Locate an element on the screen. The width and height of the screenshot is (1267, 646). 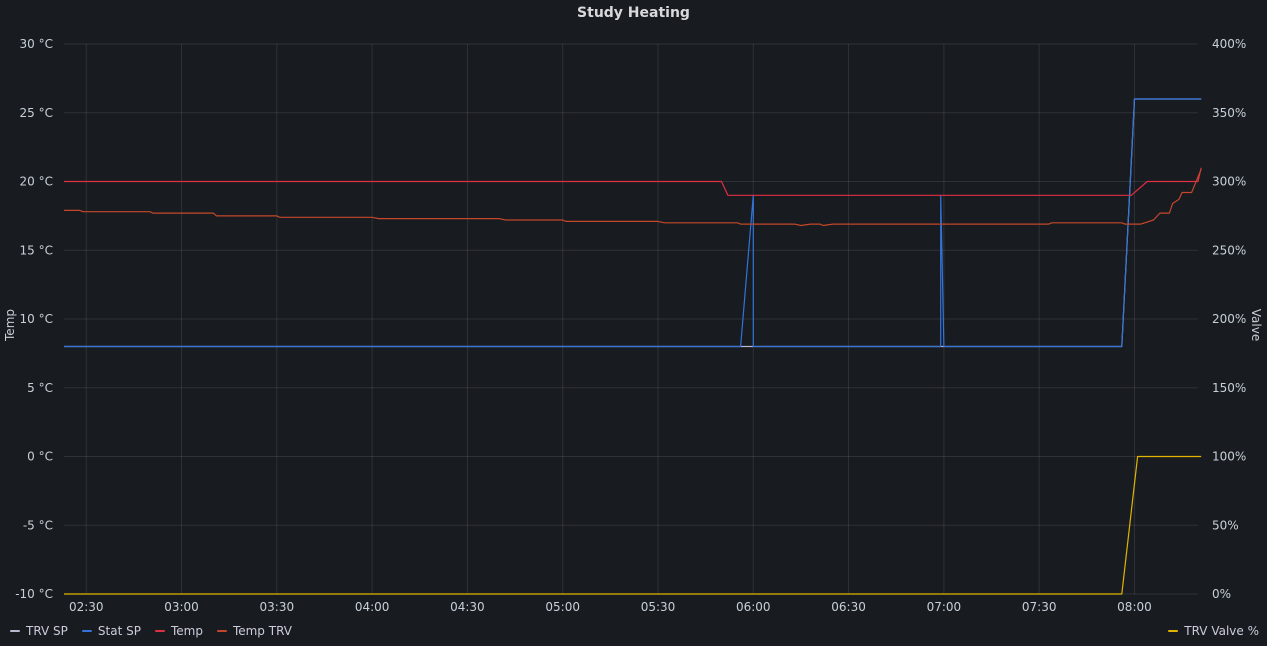
legend-item: TRV SP is located at coordinates (39, 631).